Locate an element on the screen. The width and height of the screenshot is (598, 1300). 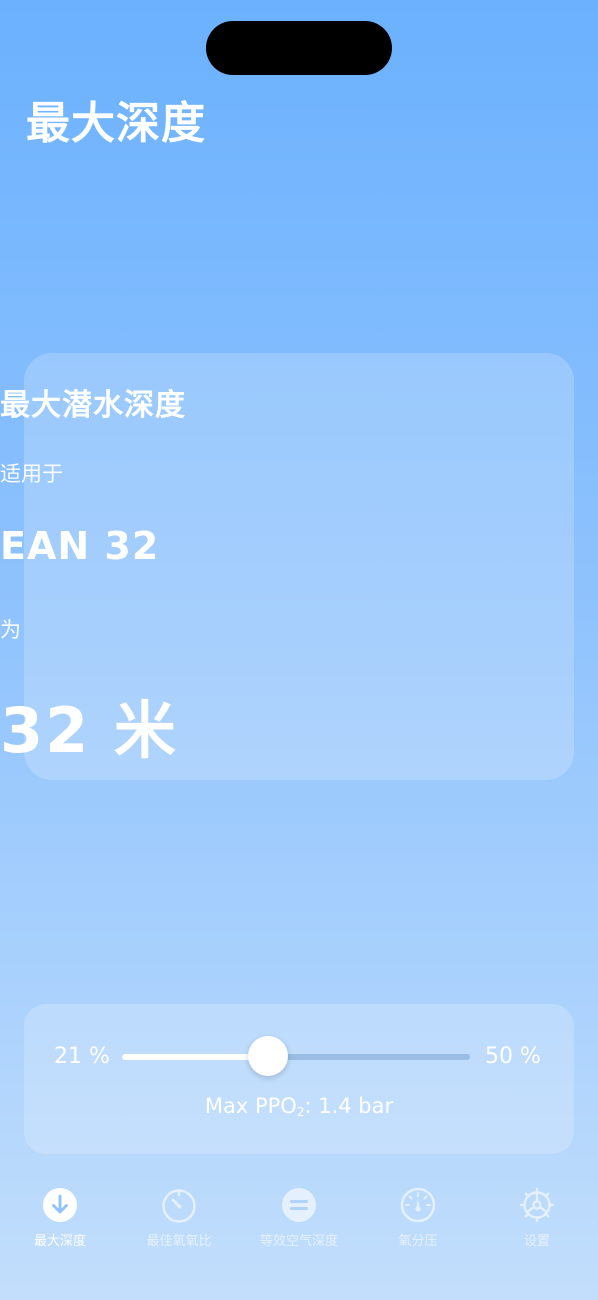
tab-label: 设置 is located at coordinates (536, 1241).